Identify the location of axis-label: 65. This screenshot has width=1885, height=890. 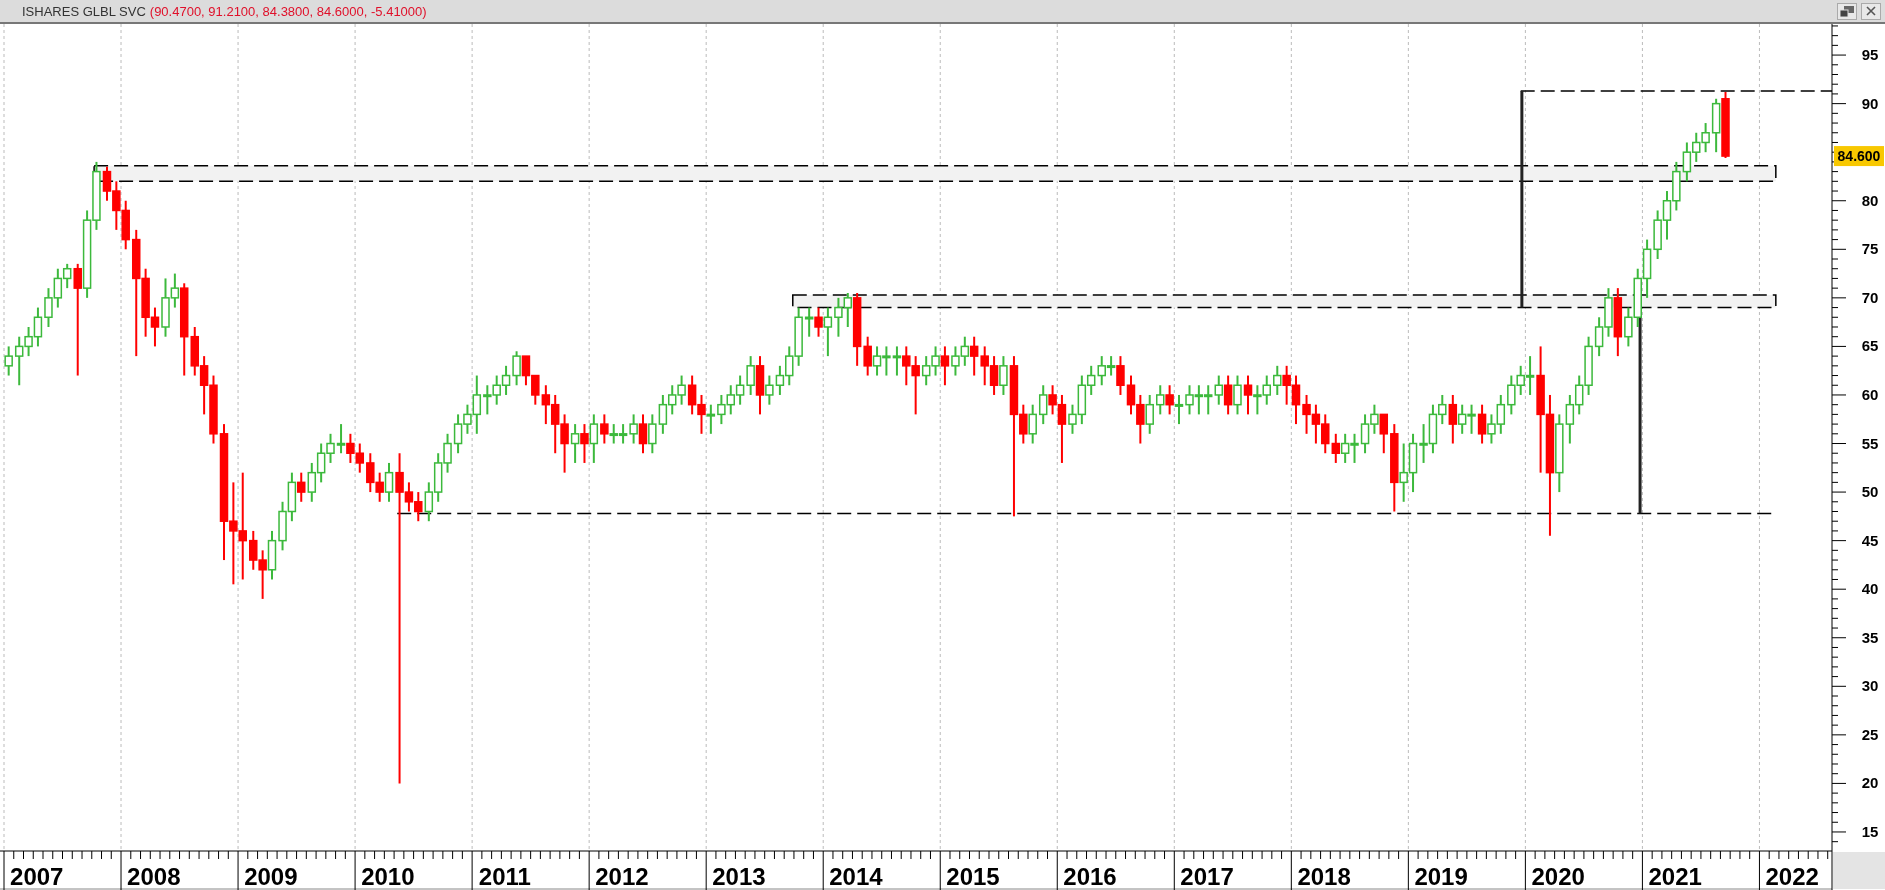
(1870, 346).